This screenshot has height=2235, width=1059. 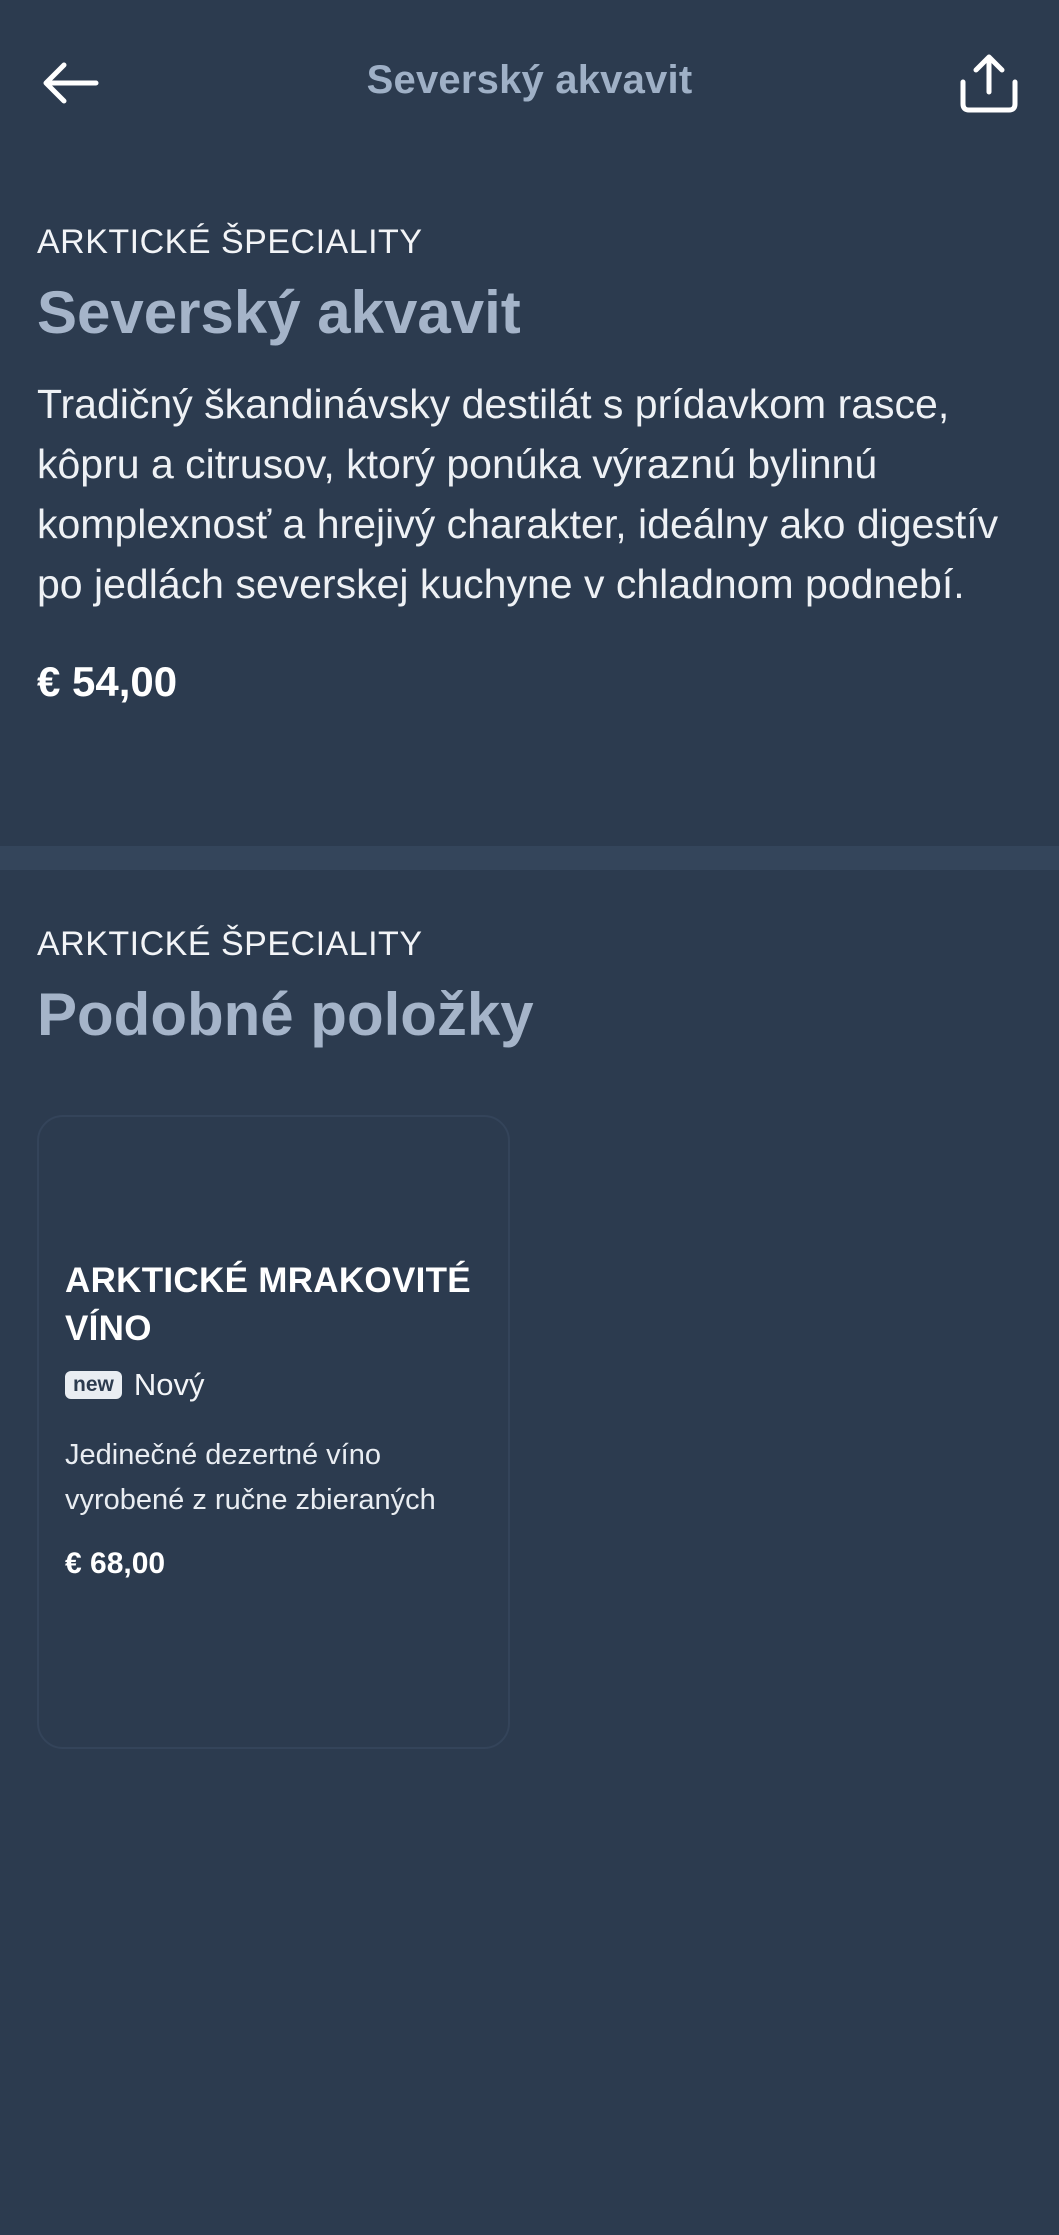 I want to click on share-icon, so click(x=989, y=85).